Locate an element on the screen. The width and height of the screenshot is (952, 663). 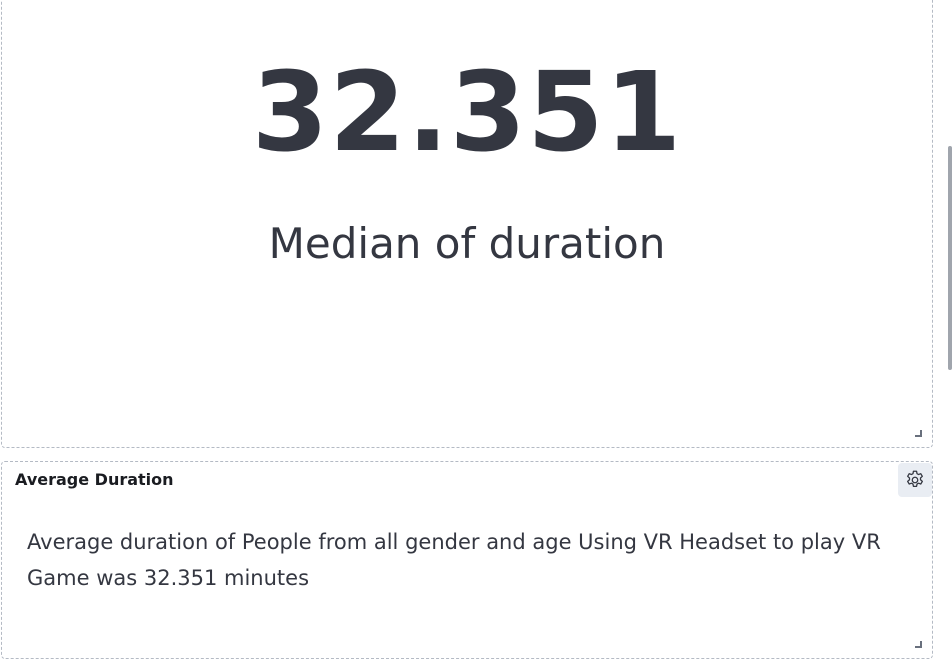
panel-title: Average Duration is located at coordinates (94, 479).